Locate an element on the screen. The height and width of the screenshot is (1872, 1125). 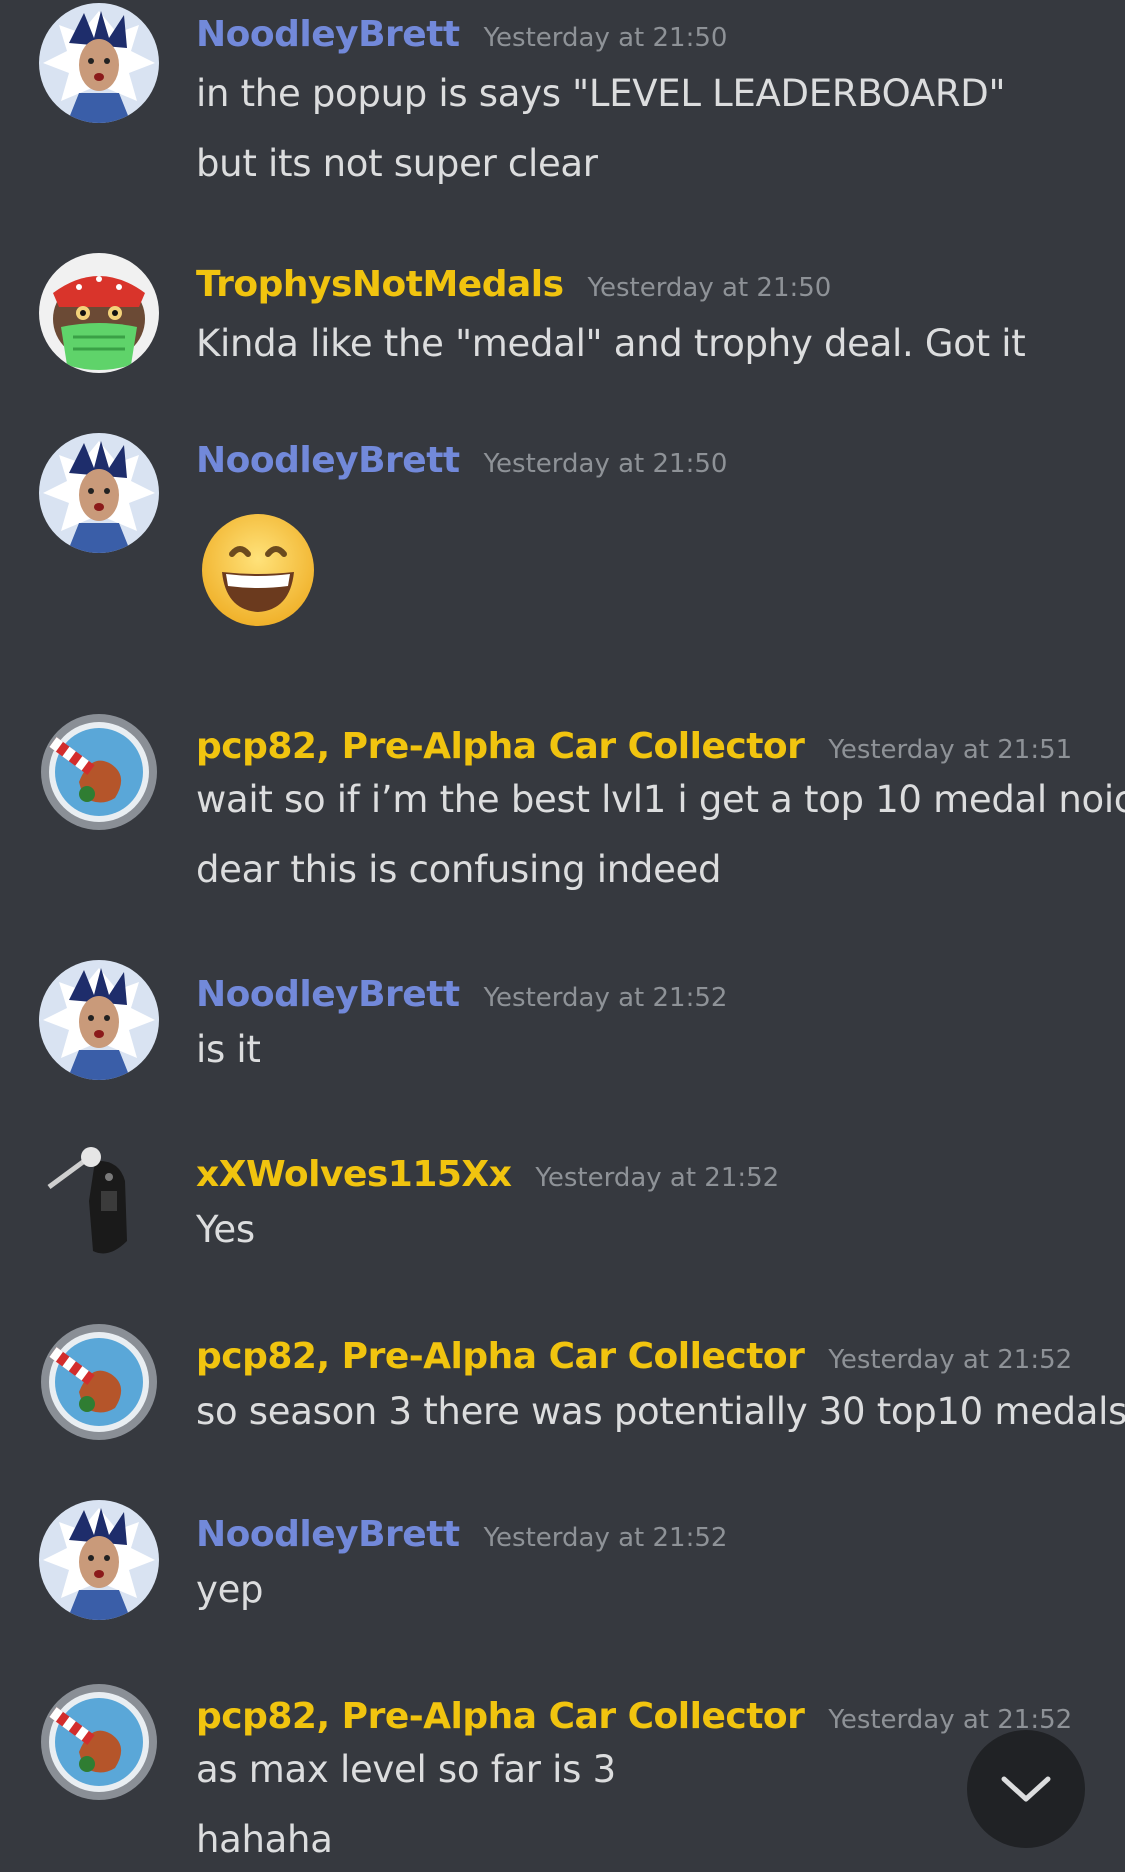
xxwolves115xx-avatar-icon is located at coordinates (99, 1201).